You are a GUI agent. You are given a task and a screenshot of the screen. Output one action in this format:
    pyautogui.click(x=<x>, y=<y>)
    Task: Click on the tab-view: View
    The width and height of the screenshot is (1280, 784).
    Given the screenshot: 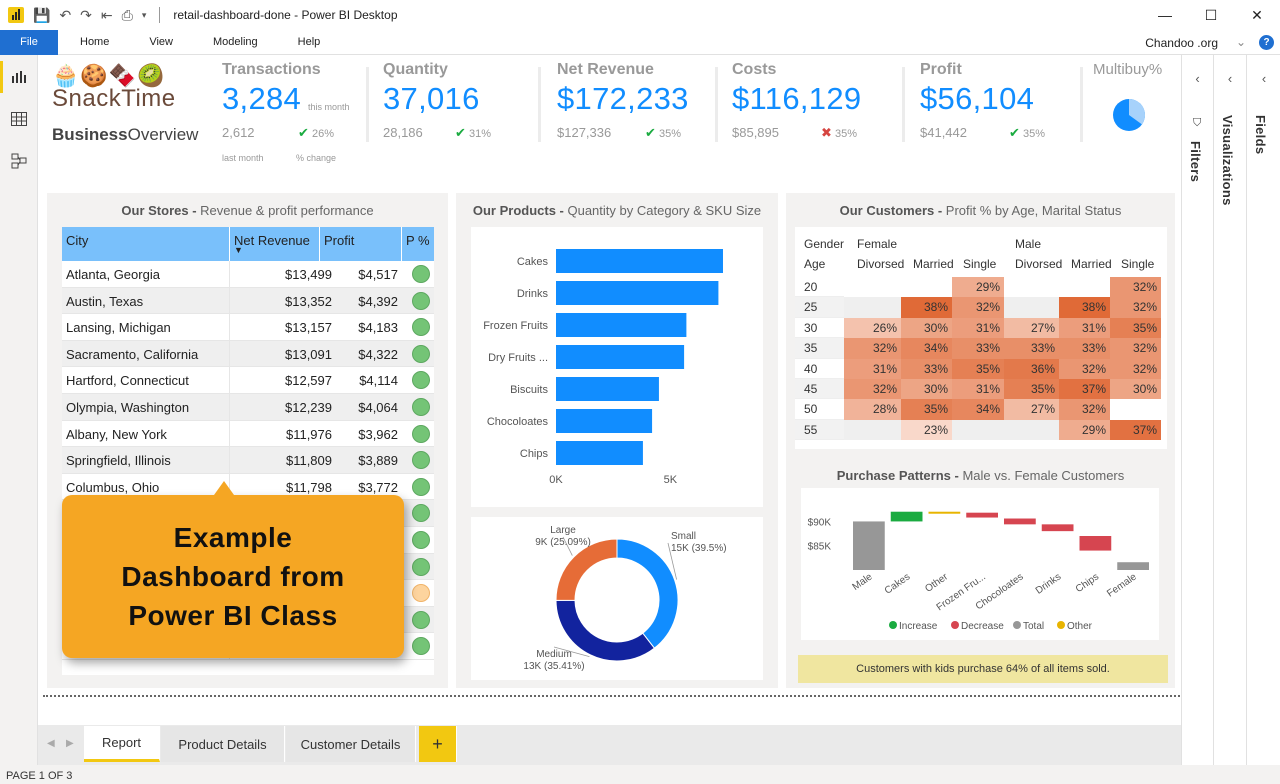 What is the action you would take?
    pyautogui.click(x=161, y=42)
    